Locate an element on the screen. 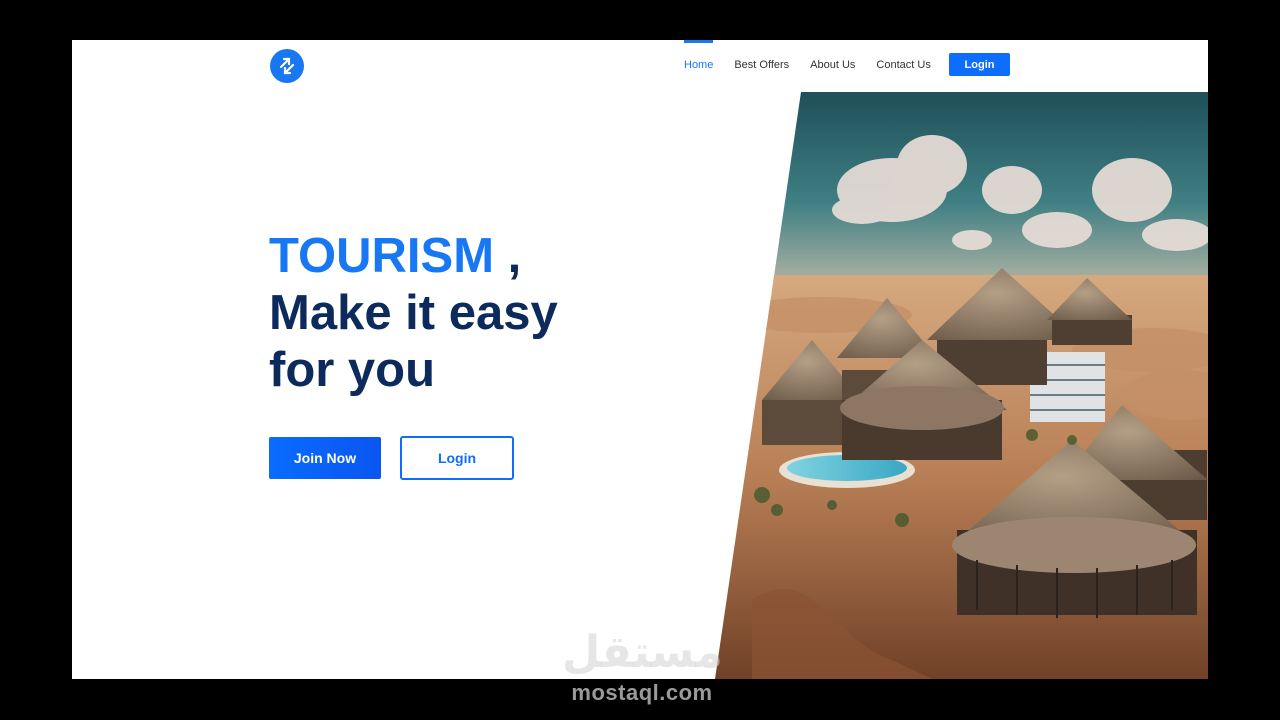  hero-title-line3: for you is located at coordinates (352, 370).